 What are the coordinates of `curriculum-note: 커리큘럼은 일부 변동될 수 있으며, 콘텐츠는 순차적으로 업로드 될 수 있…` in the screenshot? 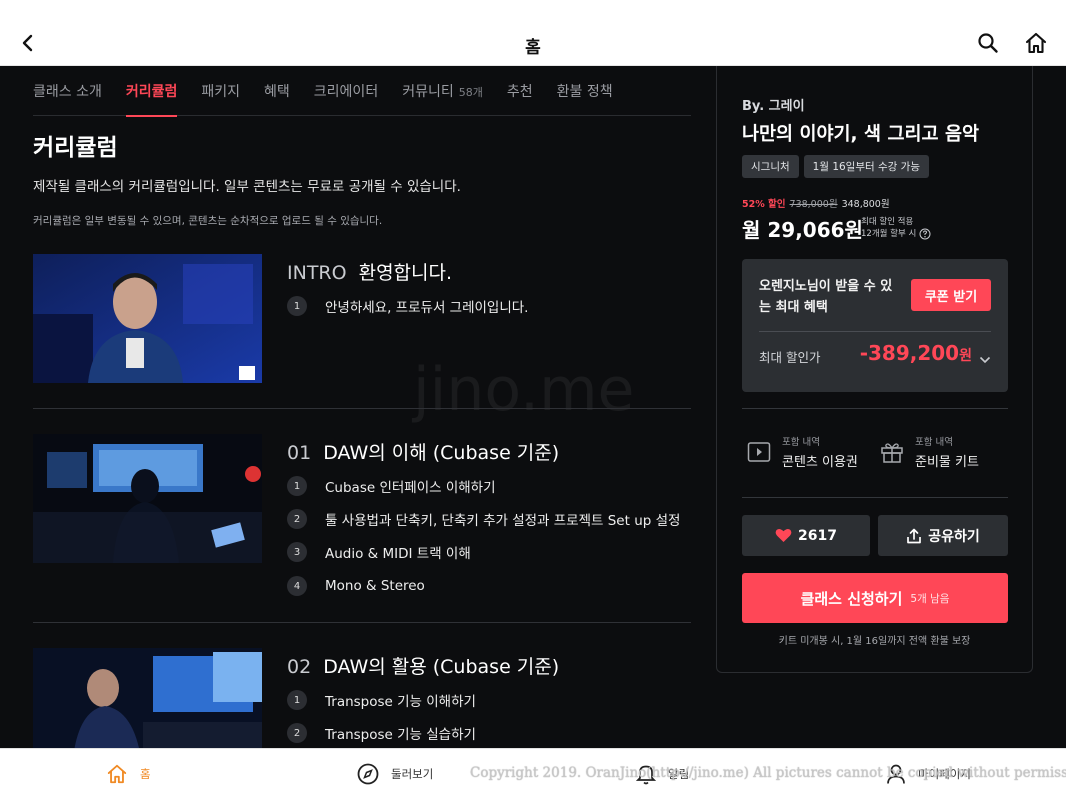 It's located at (208, 221).